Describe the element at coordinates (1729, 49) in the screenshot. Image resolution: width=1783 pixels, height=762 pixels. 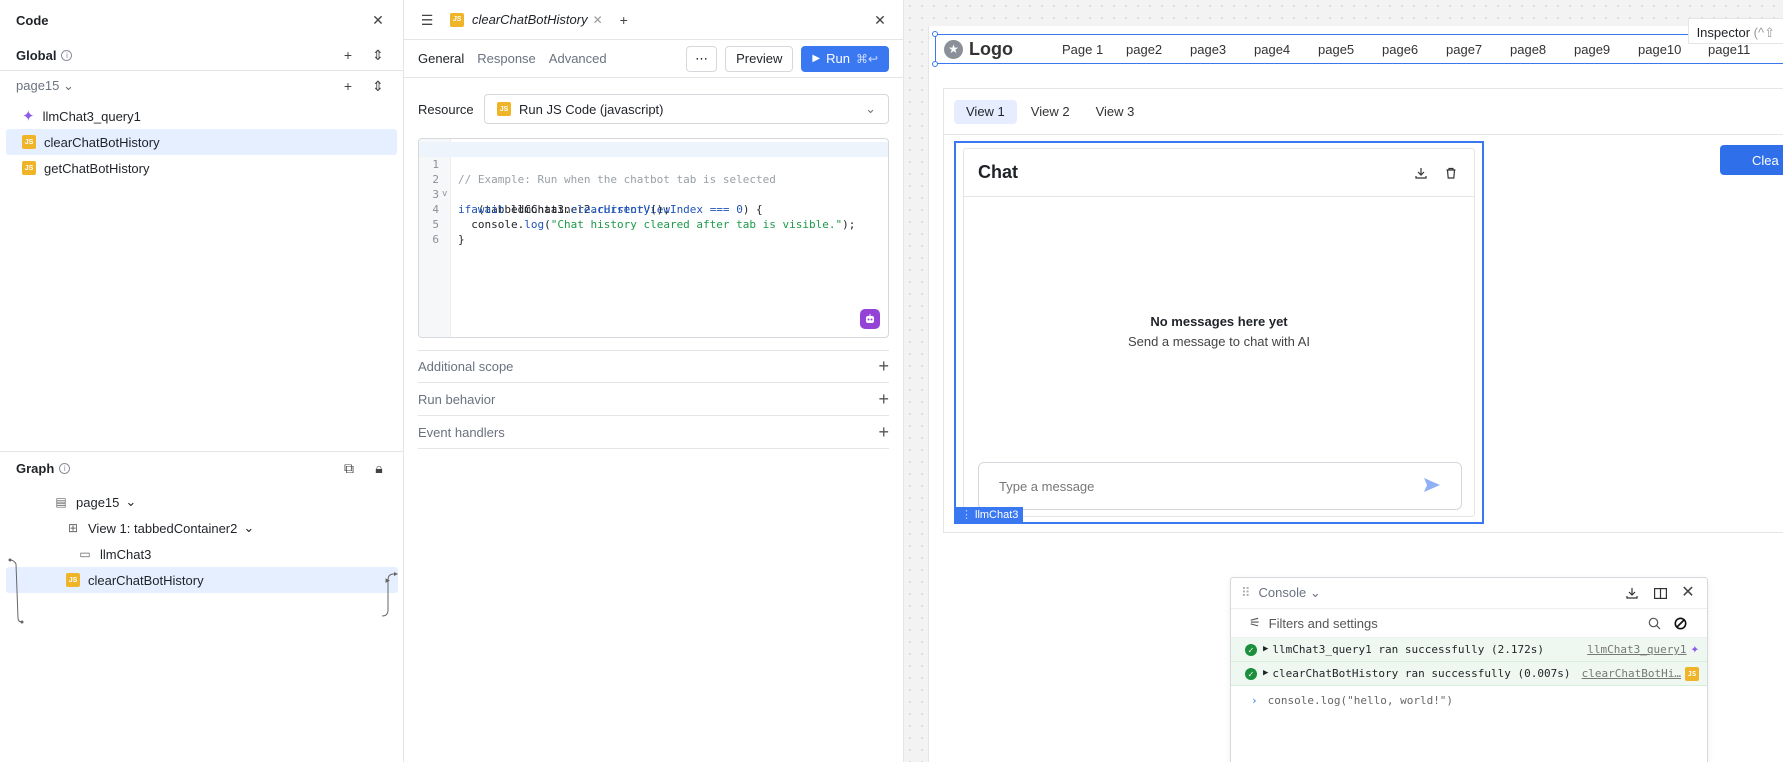
I see `nav-page-11: page11` at that location.